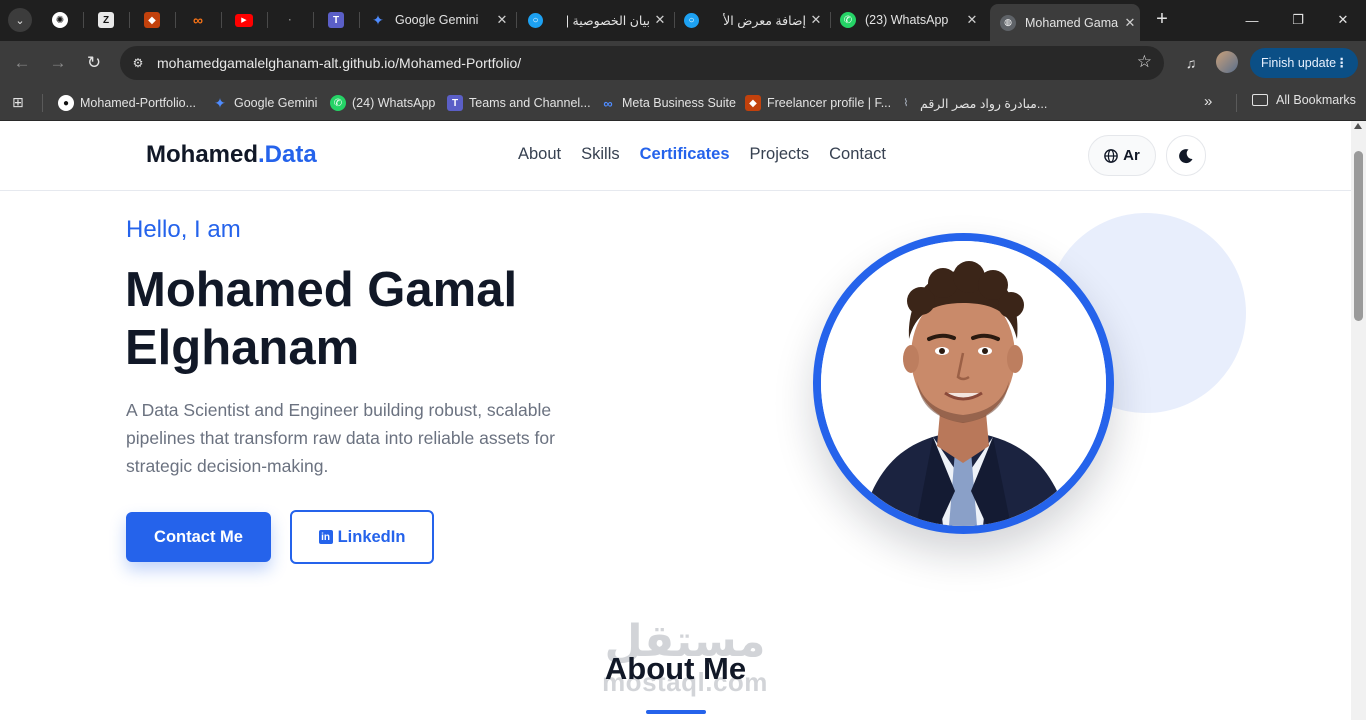 Image resolution: width=1366 pixels, height=720 pixels. What do you see at coordinates (1358, 236) in the screenshot?
I see `scrollbar-thumb` at bounding box center [1358, 236].